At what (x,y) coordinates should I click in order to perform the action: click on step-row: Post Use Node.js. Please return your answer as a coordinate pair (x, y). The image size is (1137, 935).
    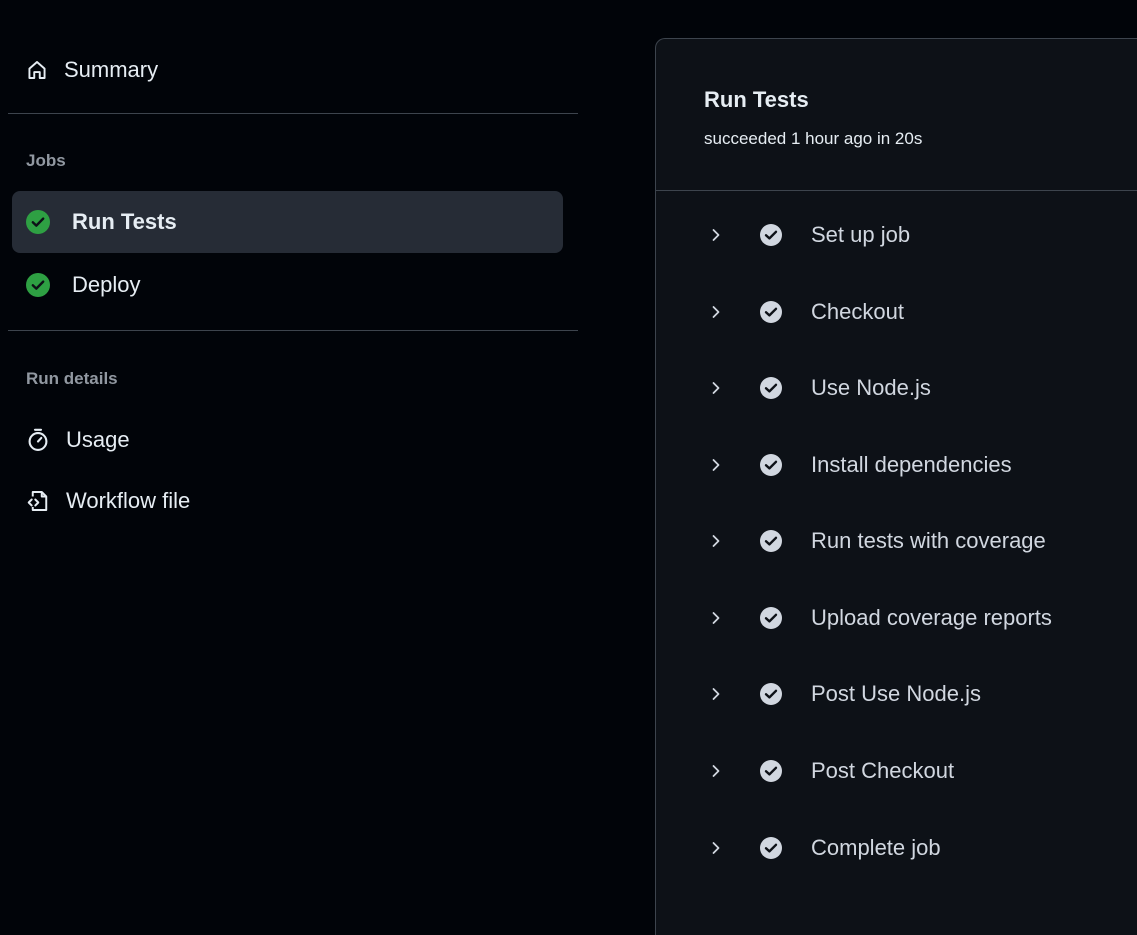
    Looking at the image, I should click on (896, 694).